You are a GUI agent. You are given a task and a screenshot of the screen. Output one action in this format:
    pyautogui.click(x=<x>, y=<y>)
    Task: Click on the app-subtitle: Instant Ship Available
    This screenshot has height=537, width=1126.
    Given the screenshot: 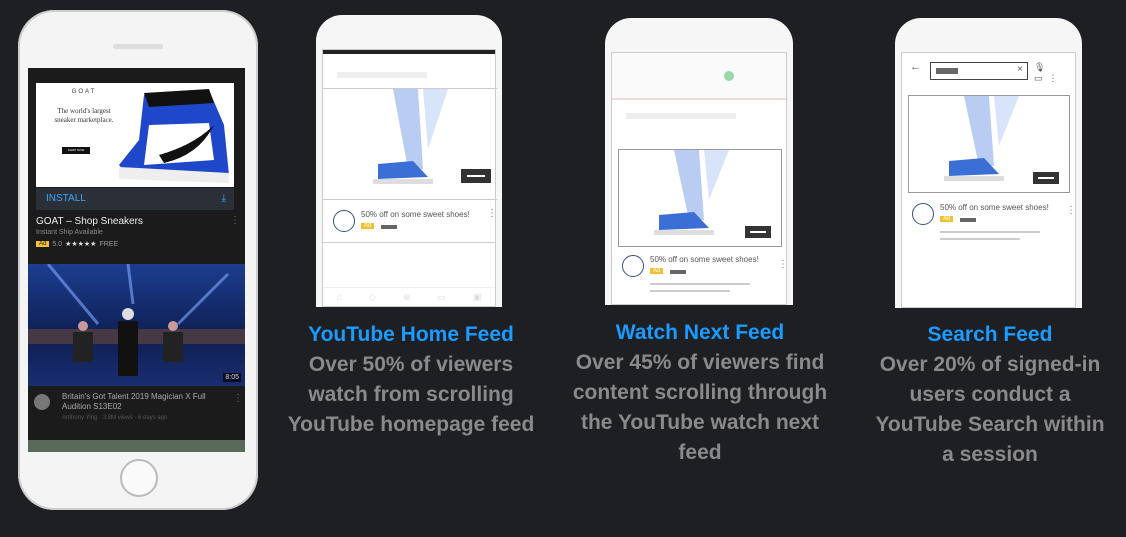 What is the action you would take?
    pyautogui.click(x=69, y=232)
    